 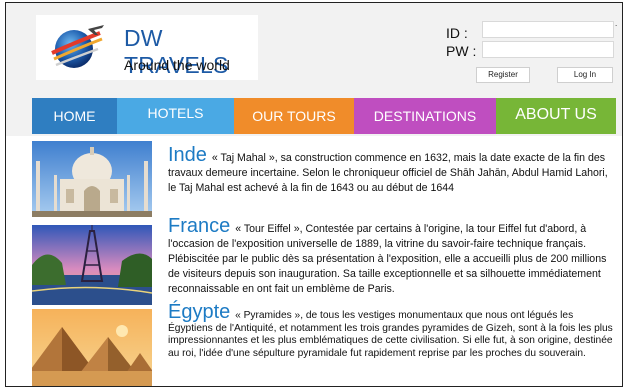 I want to click on register-button: Register, so click(x=503, y=75).